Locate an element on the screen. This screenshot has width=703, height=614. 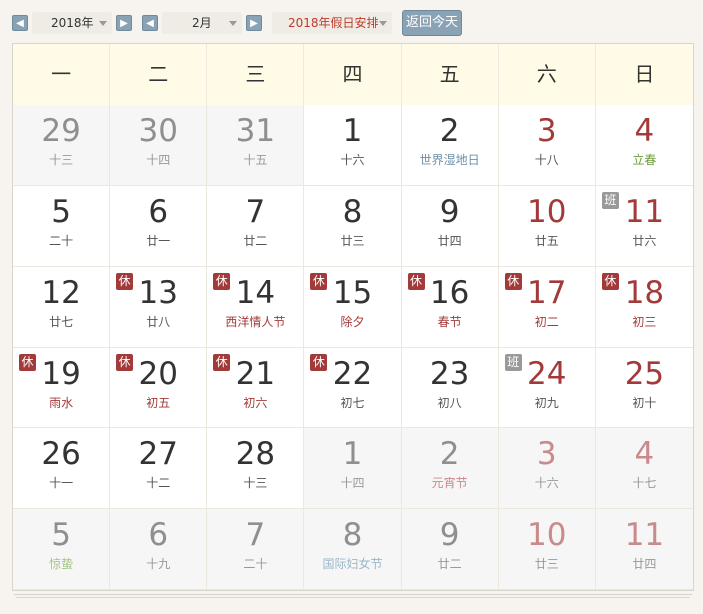
calendar-toolbar: ◀ 2018年 ▶ ◀ 2月 ▶ 2018年假日安排 返回今天 is located at coordinates (351, 22).